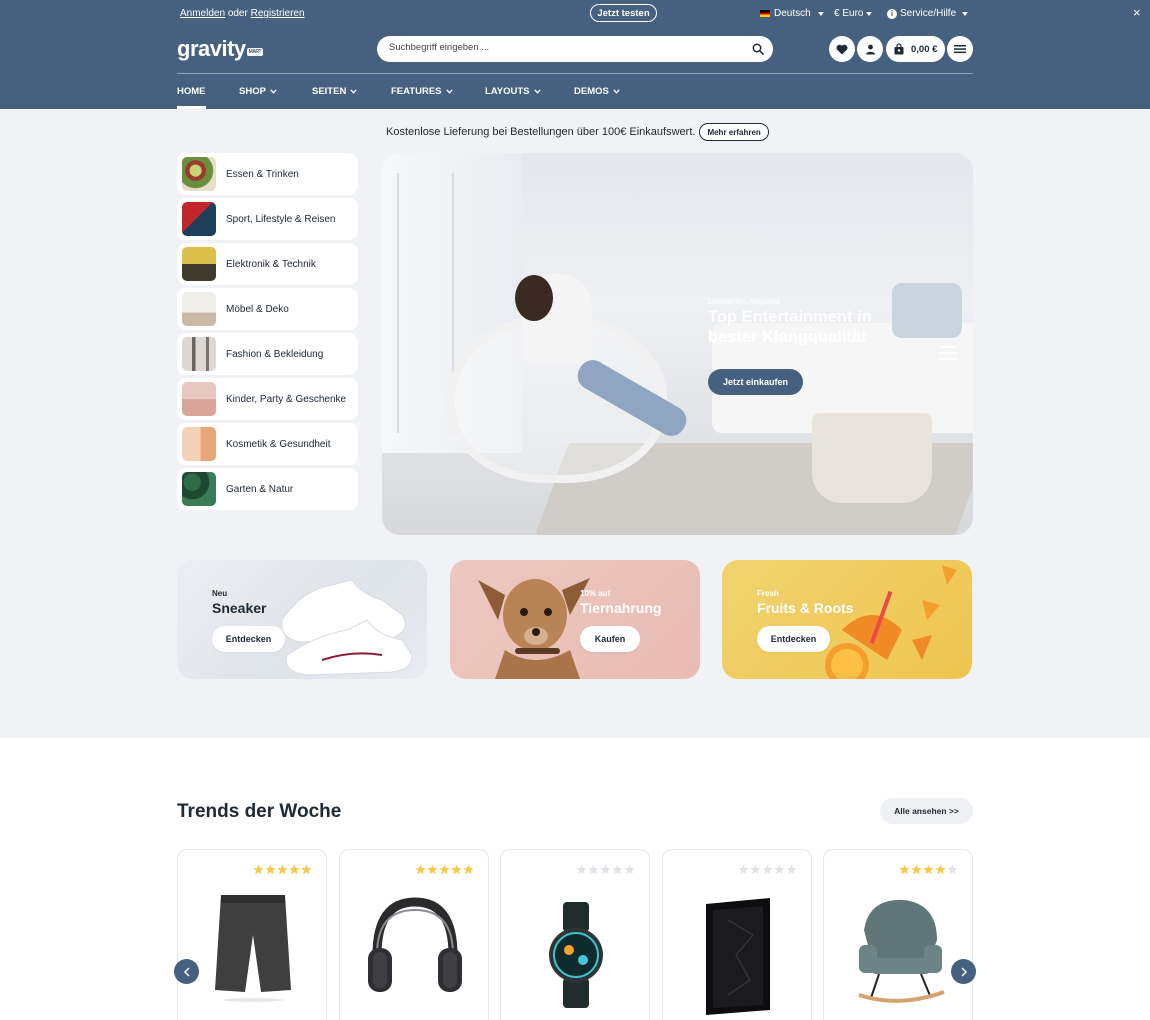 This screenshot has height=1020, width=1150. I want to click on service-menu: i Service/Hilfe, so click(928, 13).